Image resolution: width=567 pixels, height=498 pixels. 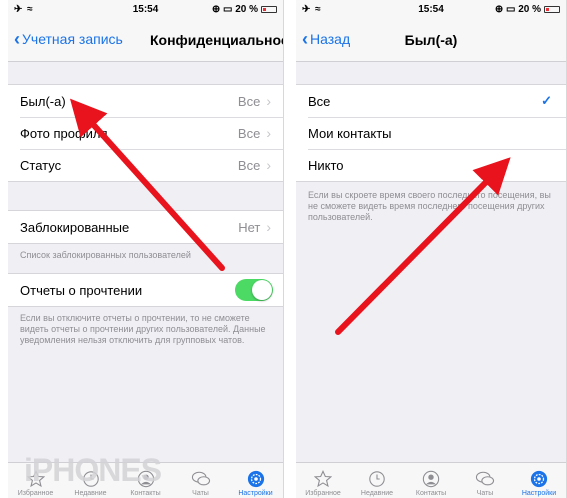 What do you see at coordinates (75, 227) in the screenshot?
I see `row-label: Заблокированные` at bounding box center [75, 227].